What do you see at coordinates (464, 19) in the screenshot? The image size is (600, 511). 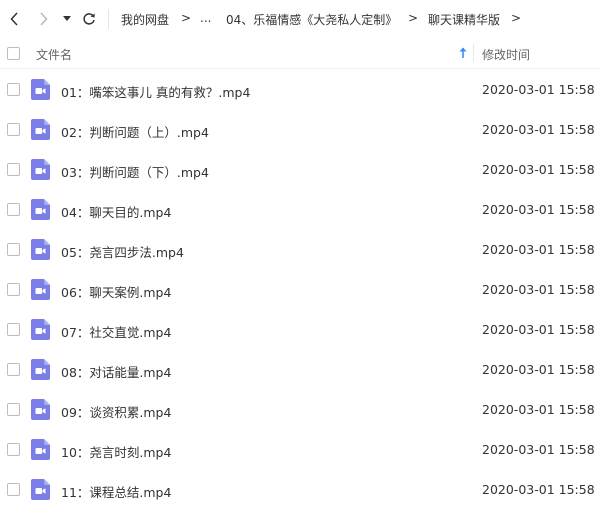 I see `breadcrumb-item-current: 聊天课精华版` at bounding box center [464, 19].